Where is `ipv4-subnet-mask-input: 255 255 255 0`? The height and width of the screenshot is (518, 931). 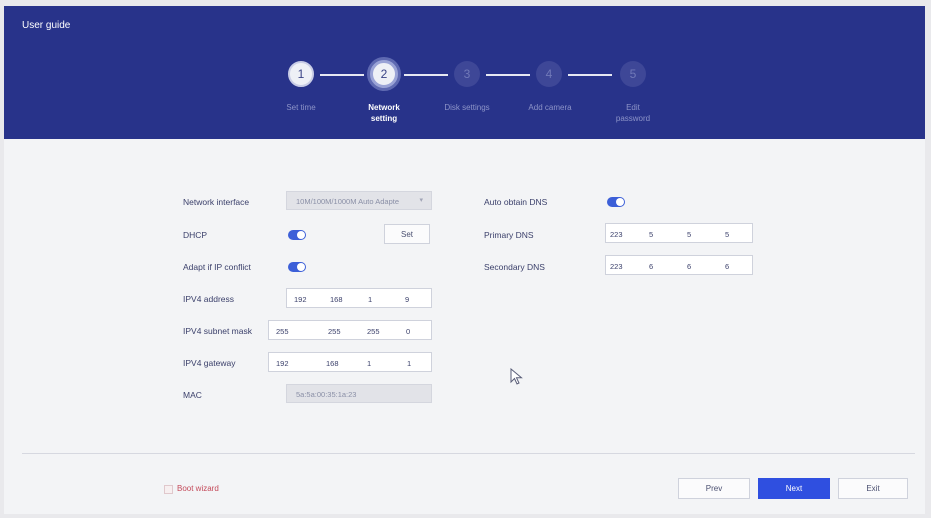 ipv4-subnet-mask-input: 255 255 255 0 is located at coordinates (350, 330).